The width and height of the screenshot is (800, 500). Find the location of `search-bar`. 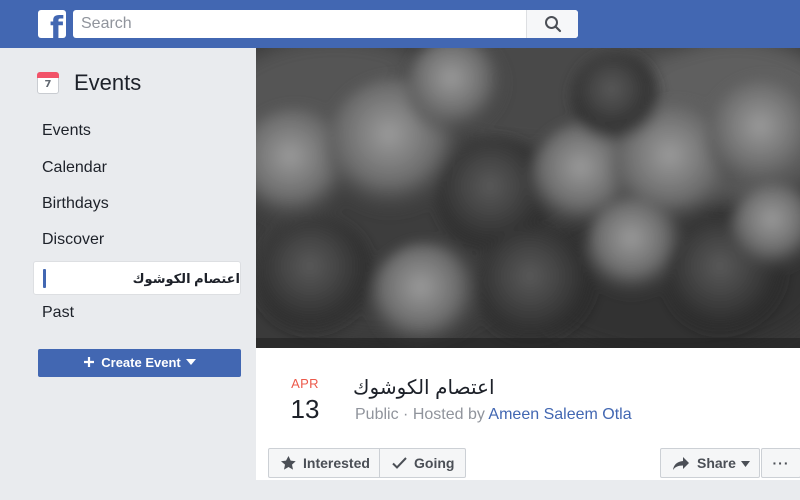

search-bar is located at coordinates (325, 24).